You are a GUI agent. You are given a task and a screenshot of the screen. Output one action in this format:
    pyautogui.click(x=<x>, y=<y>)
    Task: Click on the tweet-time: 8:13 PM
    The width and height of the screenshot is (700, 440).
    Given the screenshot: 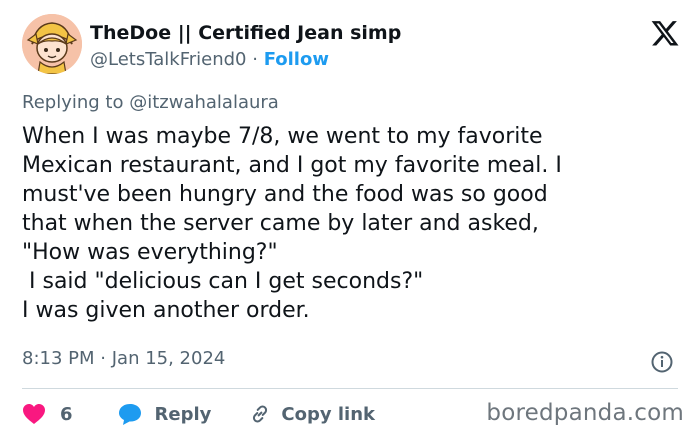 What is the action you would take?
    pyautogui.click(x=58, y=358)
    